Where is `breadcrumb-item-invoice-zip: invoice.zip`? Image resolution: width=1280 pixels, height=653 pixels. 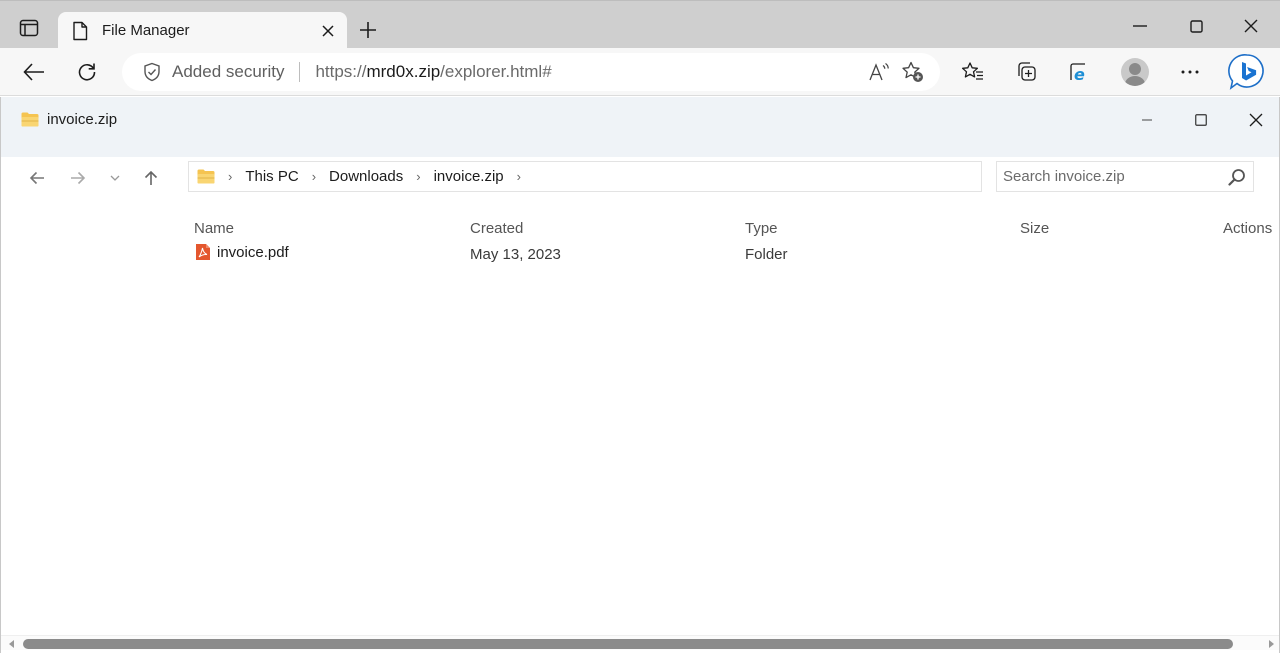 breadcrumb-item-invoice-zip: invoice.zip is located at coordinates (469, 176).